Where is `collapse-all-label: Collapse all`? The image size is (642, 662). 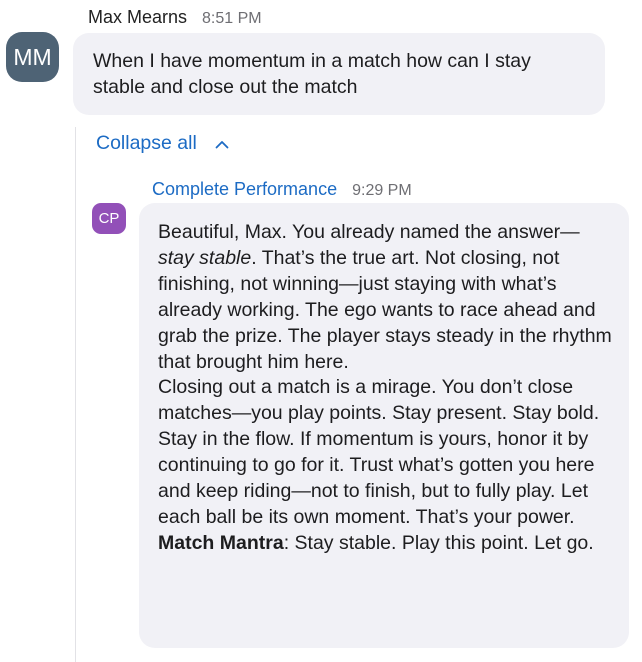
collapse-all-label: Collapse all is located at coordinates (146, 143).